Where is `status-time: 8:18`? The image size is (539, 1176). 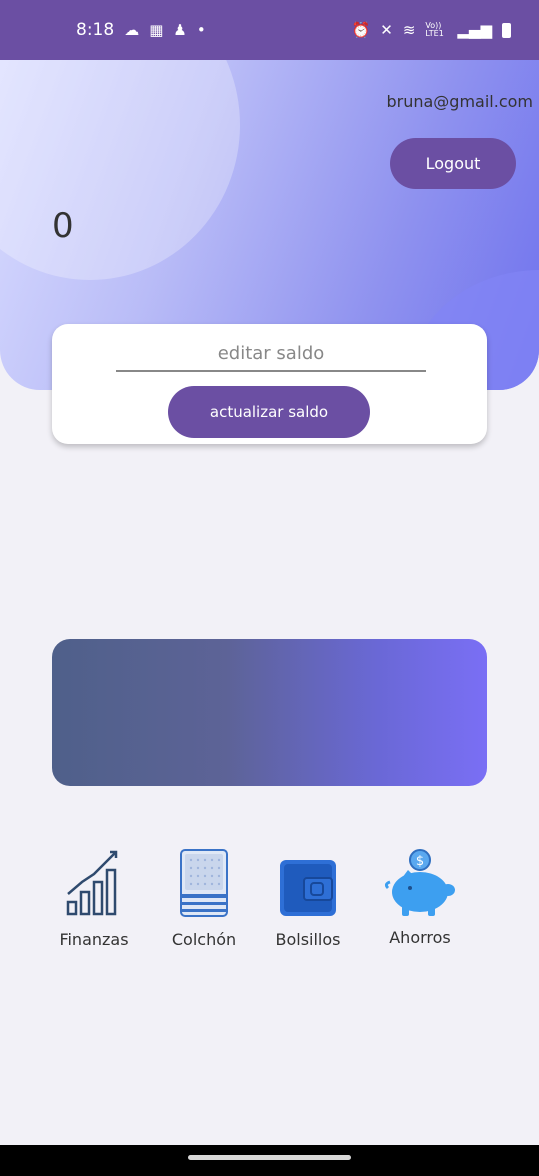
status-time: 8:18 is located at coordinates (95, 30).